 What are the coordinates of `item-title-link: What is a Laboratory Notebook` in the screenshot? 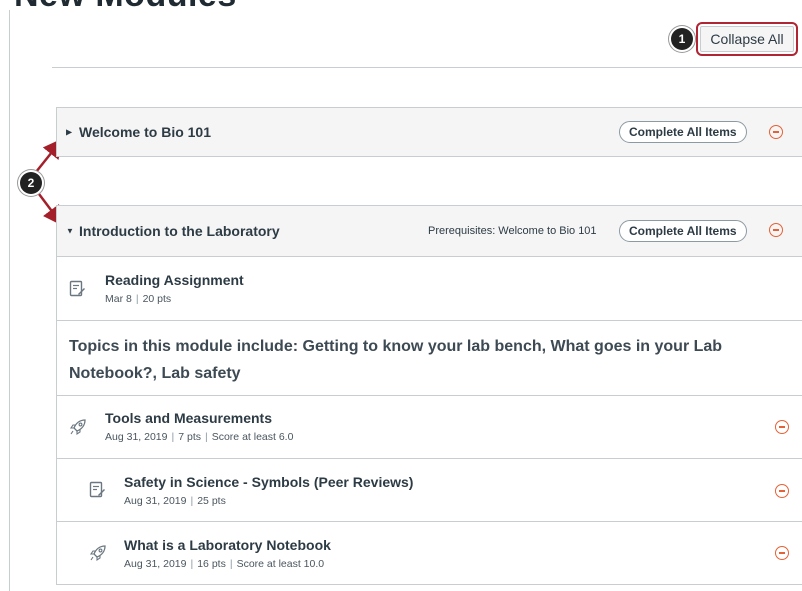 It's located at (227, 545).